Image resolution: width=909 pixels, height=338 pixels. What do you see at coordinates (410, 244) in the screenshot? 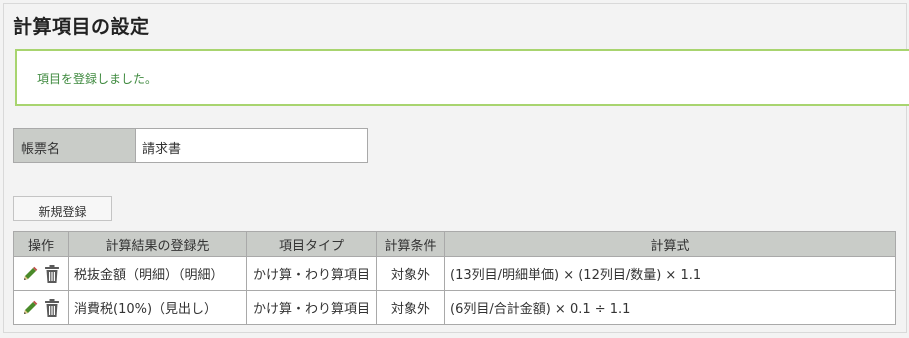
I see `column-header-condition: 計算条件` at bounding box center [410, 244].